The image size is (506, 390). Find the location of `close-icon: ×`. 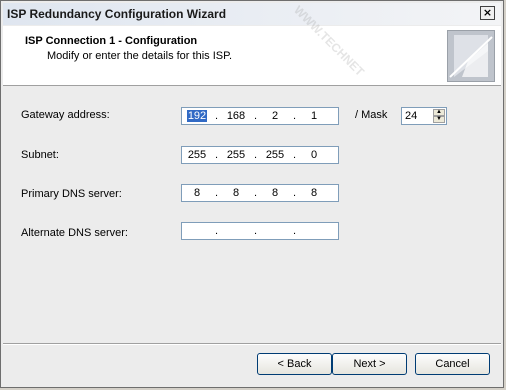

close-icon: × is located at coordinates (487, 12).